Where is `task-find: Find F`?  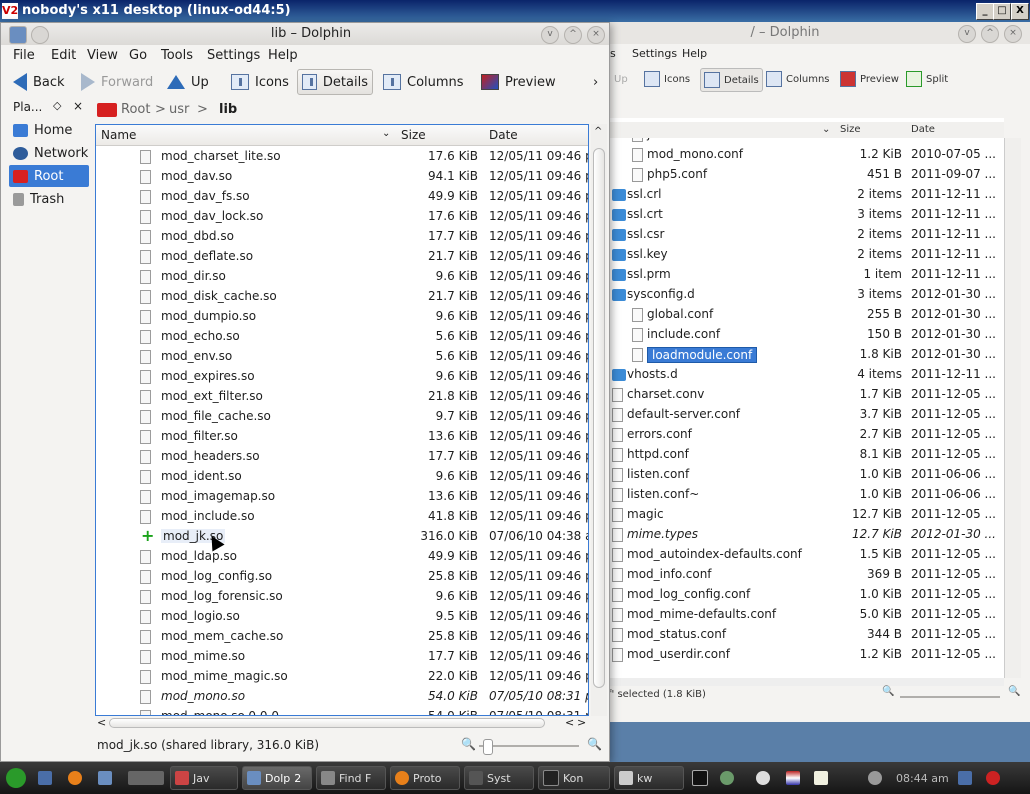
task-find: Find F is located at coordinates (351, 778).